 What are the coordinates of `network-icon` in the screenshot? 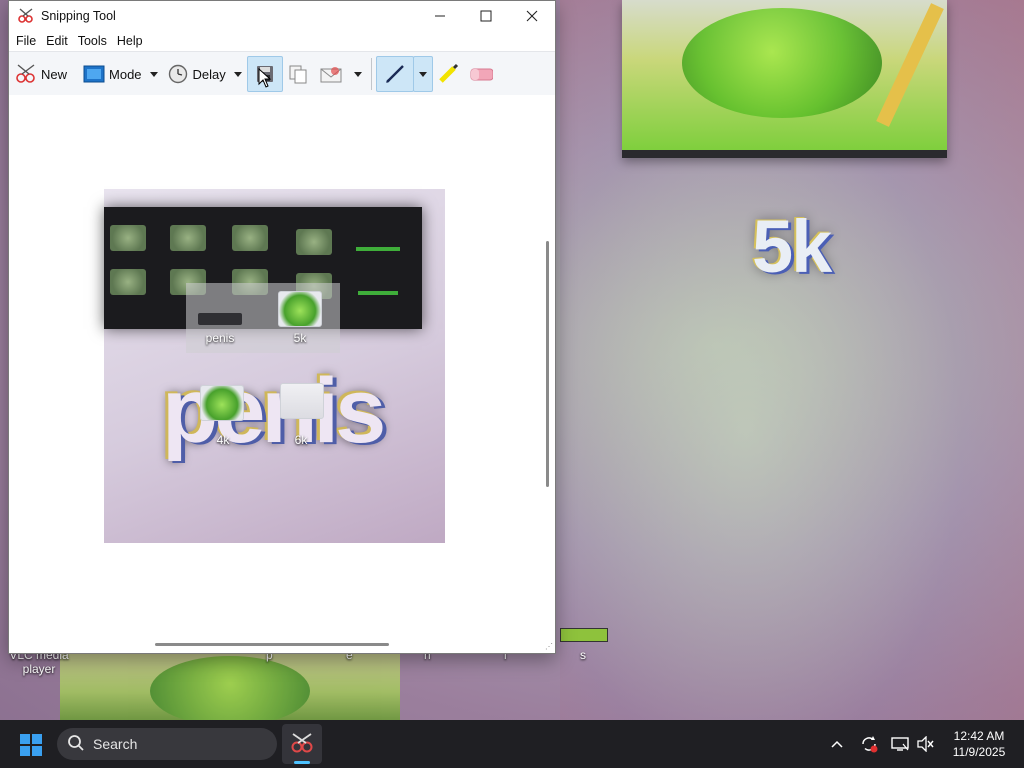 It's located at (900, 744).